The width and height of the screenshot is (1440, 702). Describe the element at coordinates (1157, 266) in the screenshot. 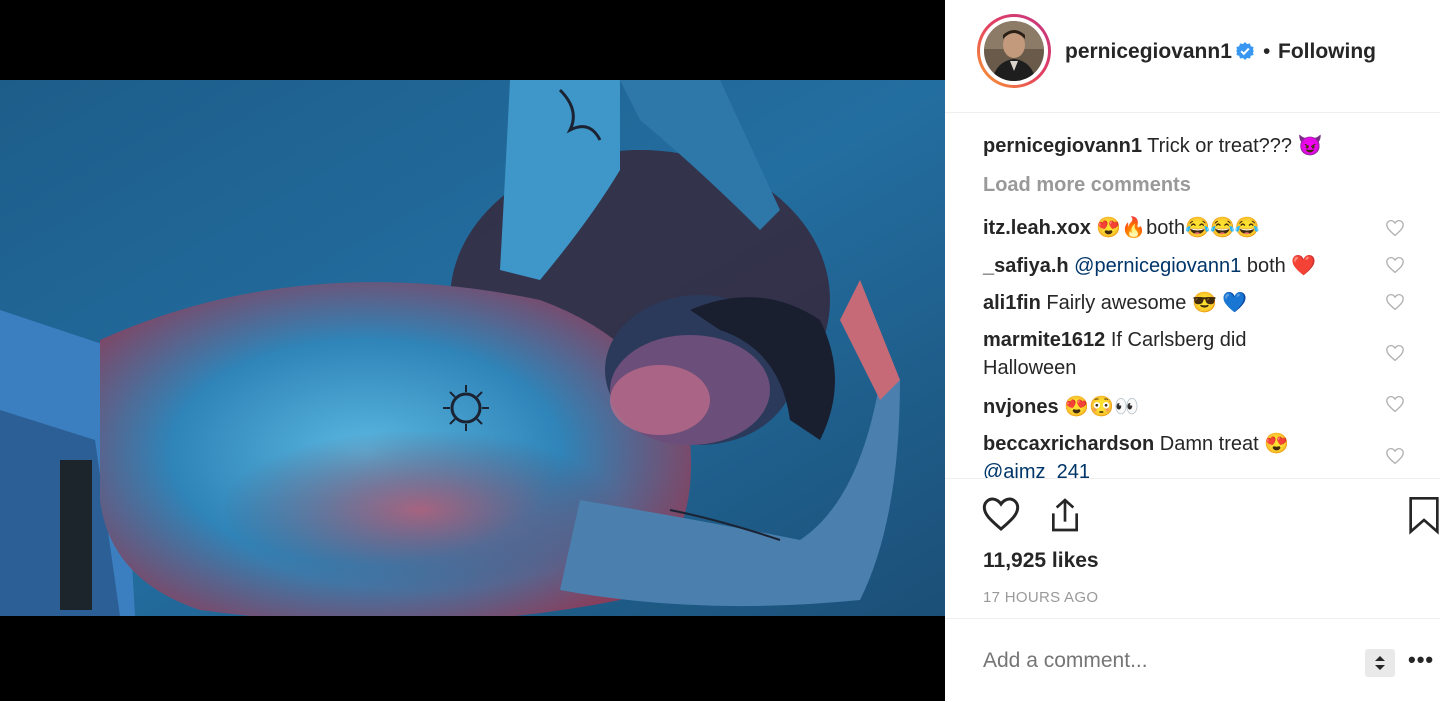

I see `comment-mention: @pernicegiovann1` at that location.